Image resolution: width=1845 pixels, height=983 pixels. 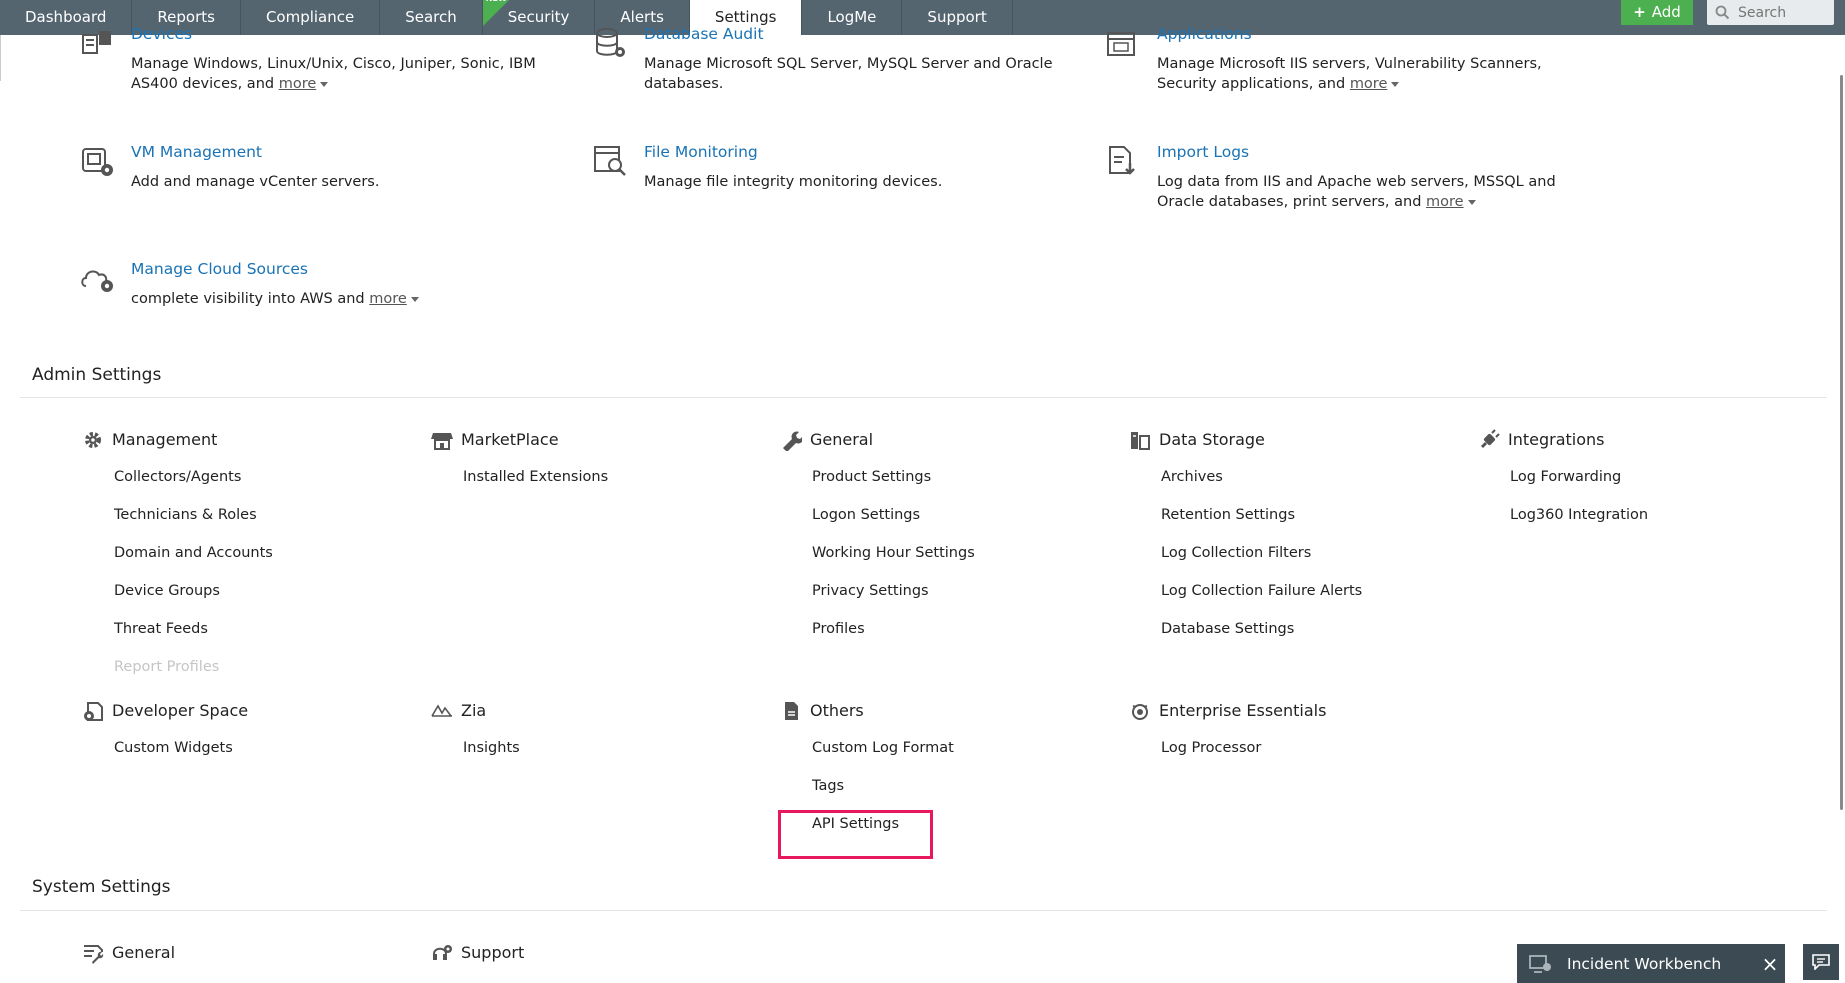 I want to click on settings-link: Logon Settings, so click(x=893, y=526).